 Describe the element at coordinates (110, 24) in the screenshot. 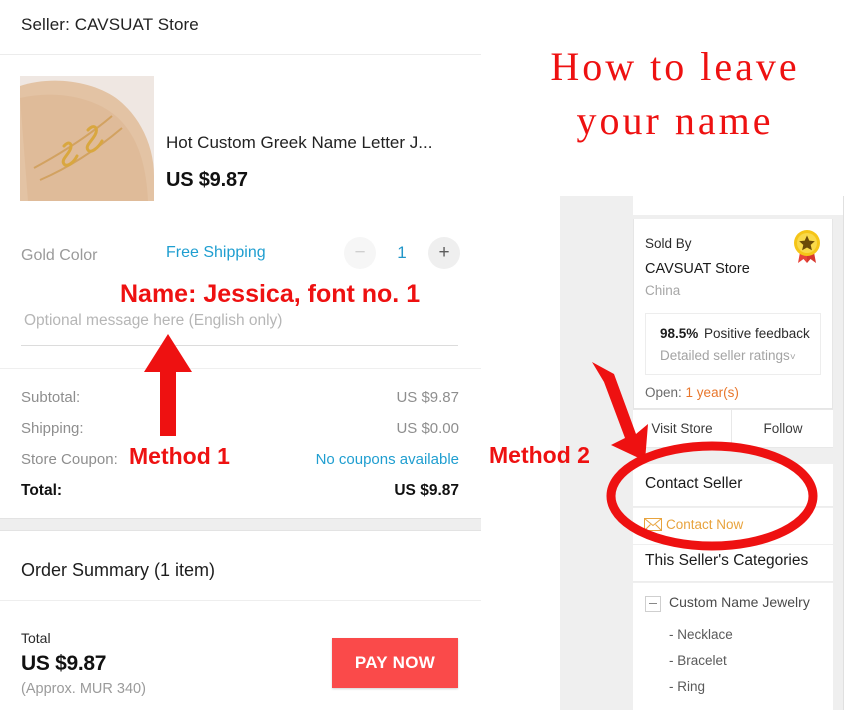

I see `seller-header-label: Seller: CAVSUAT Store` at that location.